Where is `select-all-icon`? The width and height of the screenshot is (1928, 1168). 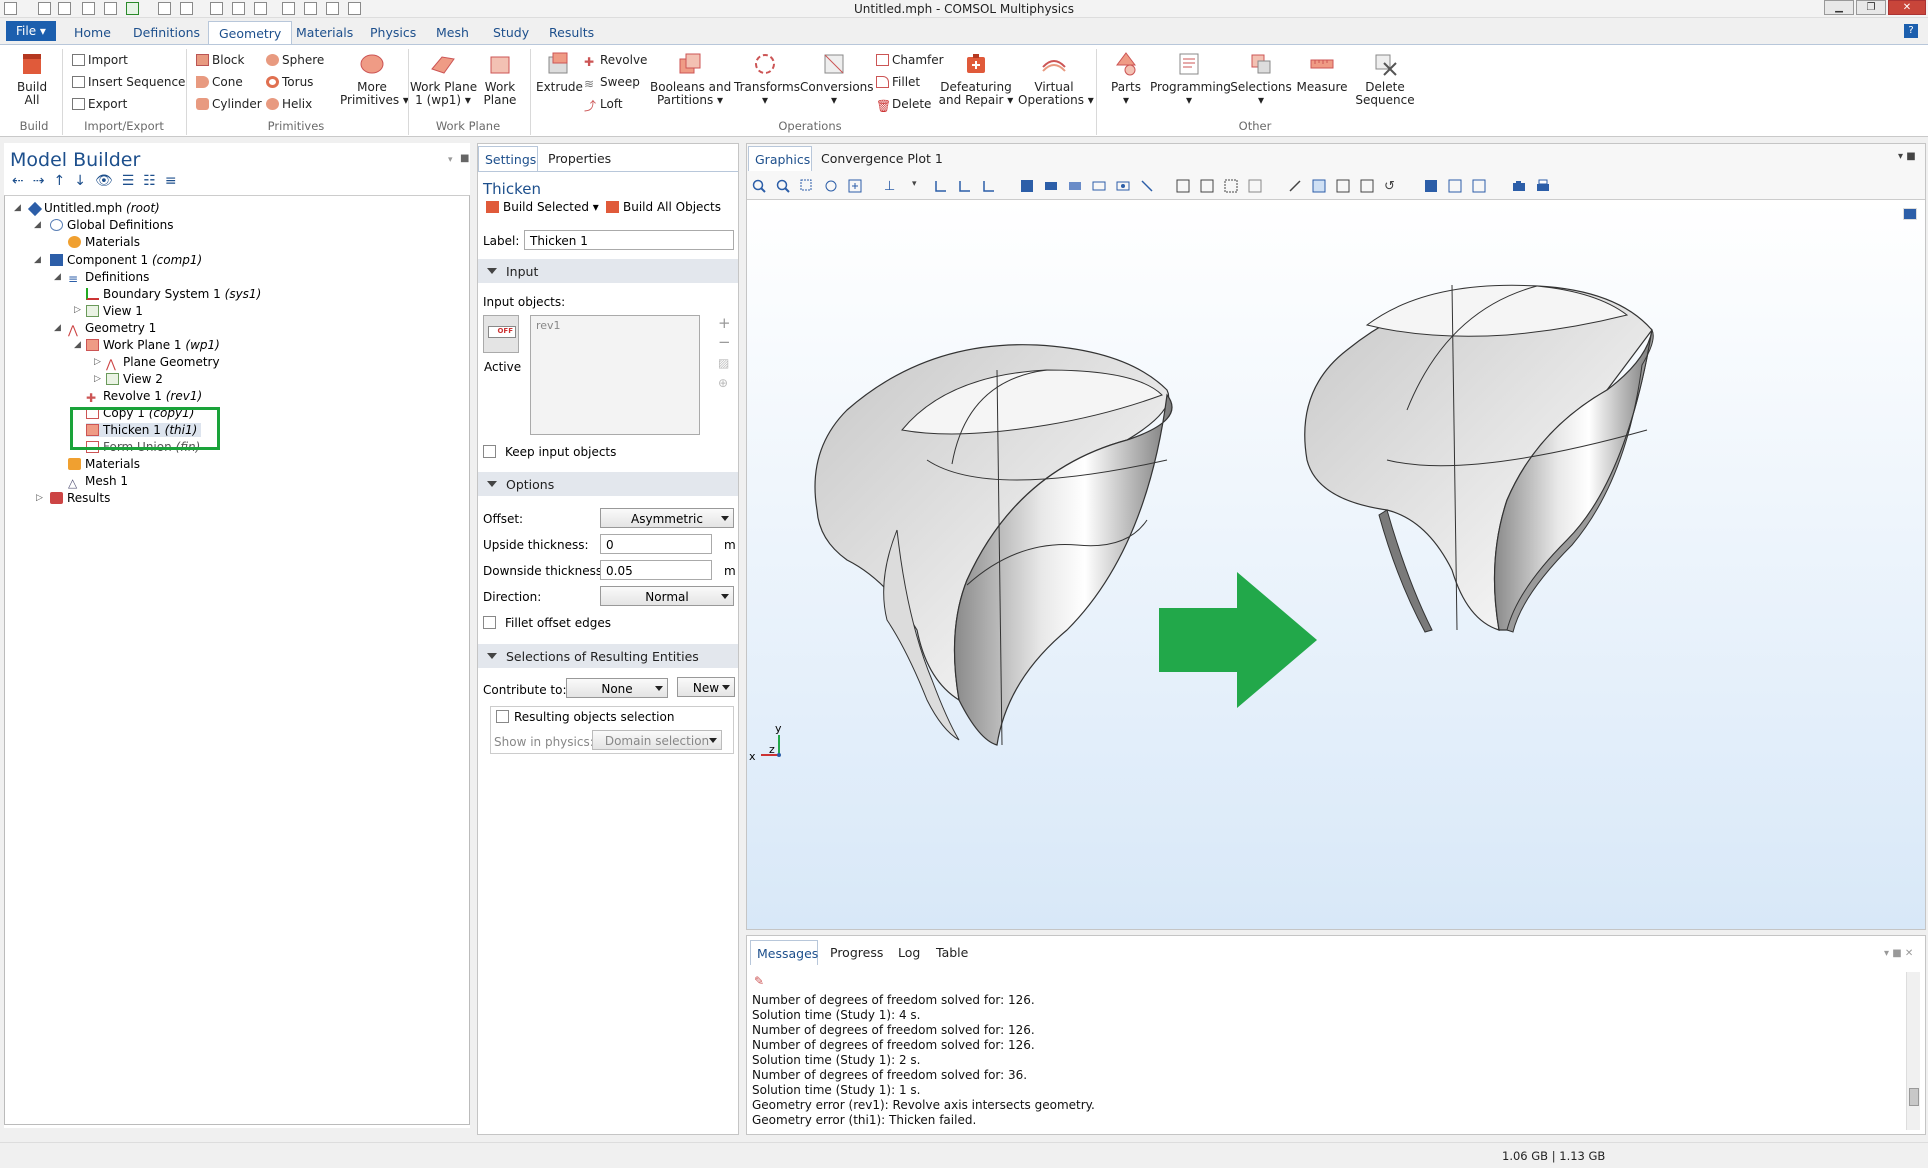
select-all-icon is located at coordinates (1231, 186).